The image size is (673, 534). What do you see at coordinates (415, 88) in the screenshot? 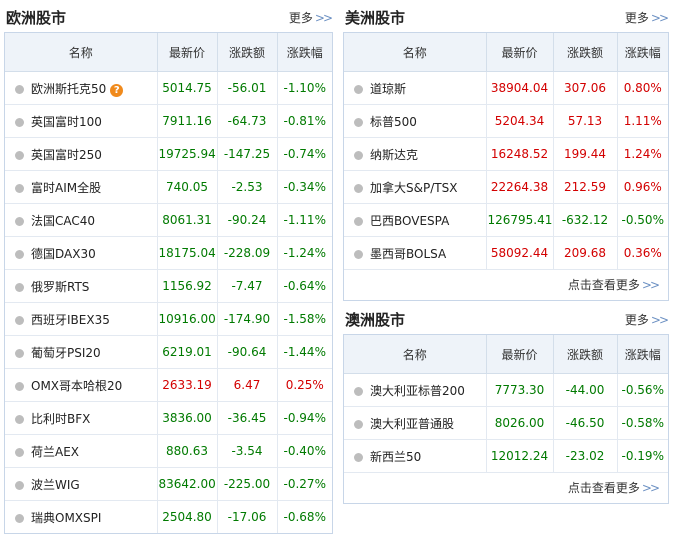
I see `index-name-cell: 道琼斯` at bounding box center [415, 88].